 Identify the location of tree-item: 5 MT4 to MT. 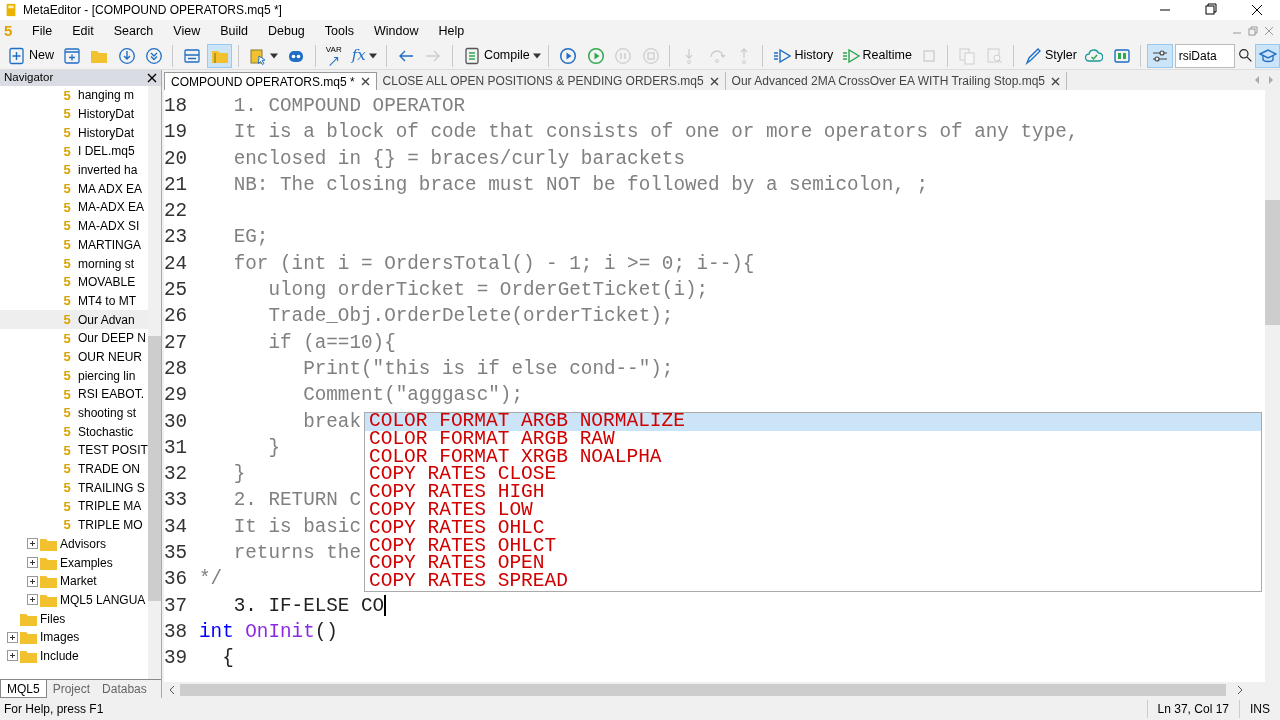
(74, 301).